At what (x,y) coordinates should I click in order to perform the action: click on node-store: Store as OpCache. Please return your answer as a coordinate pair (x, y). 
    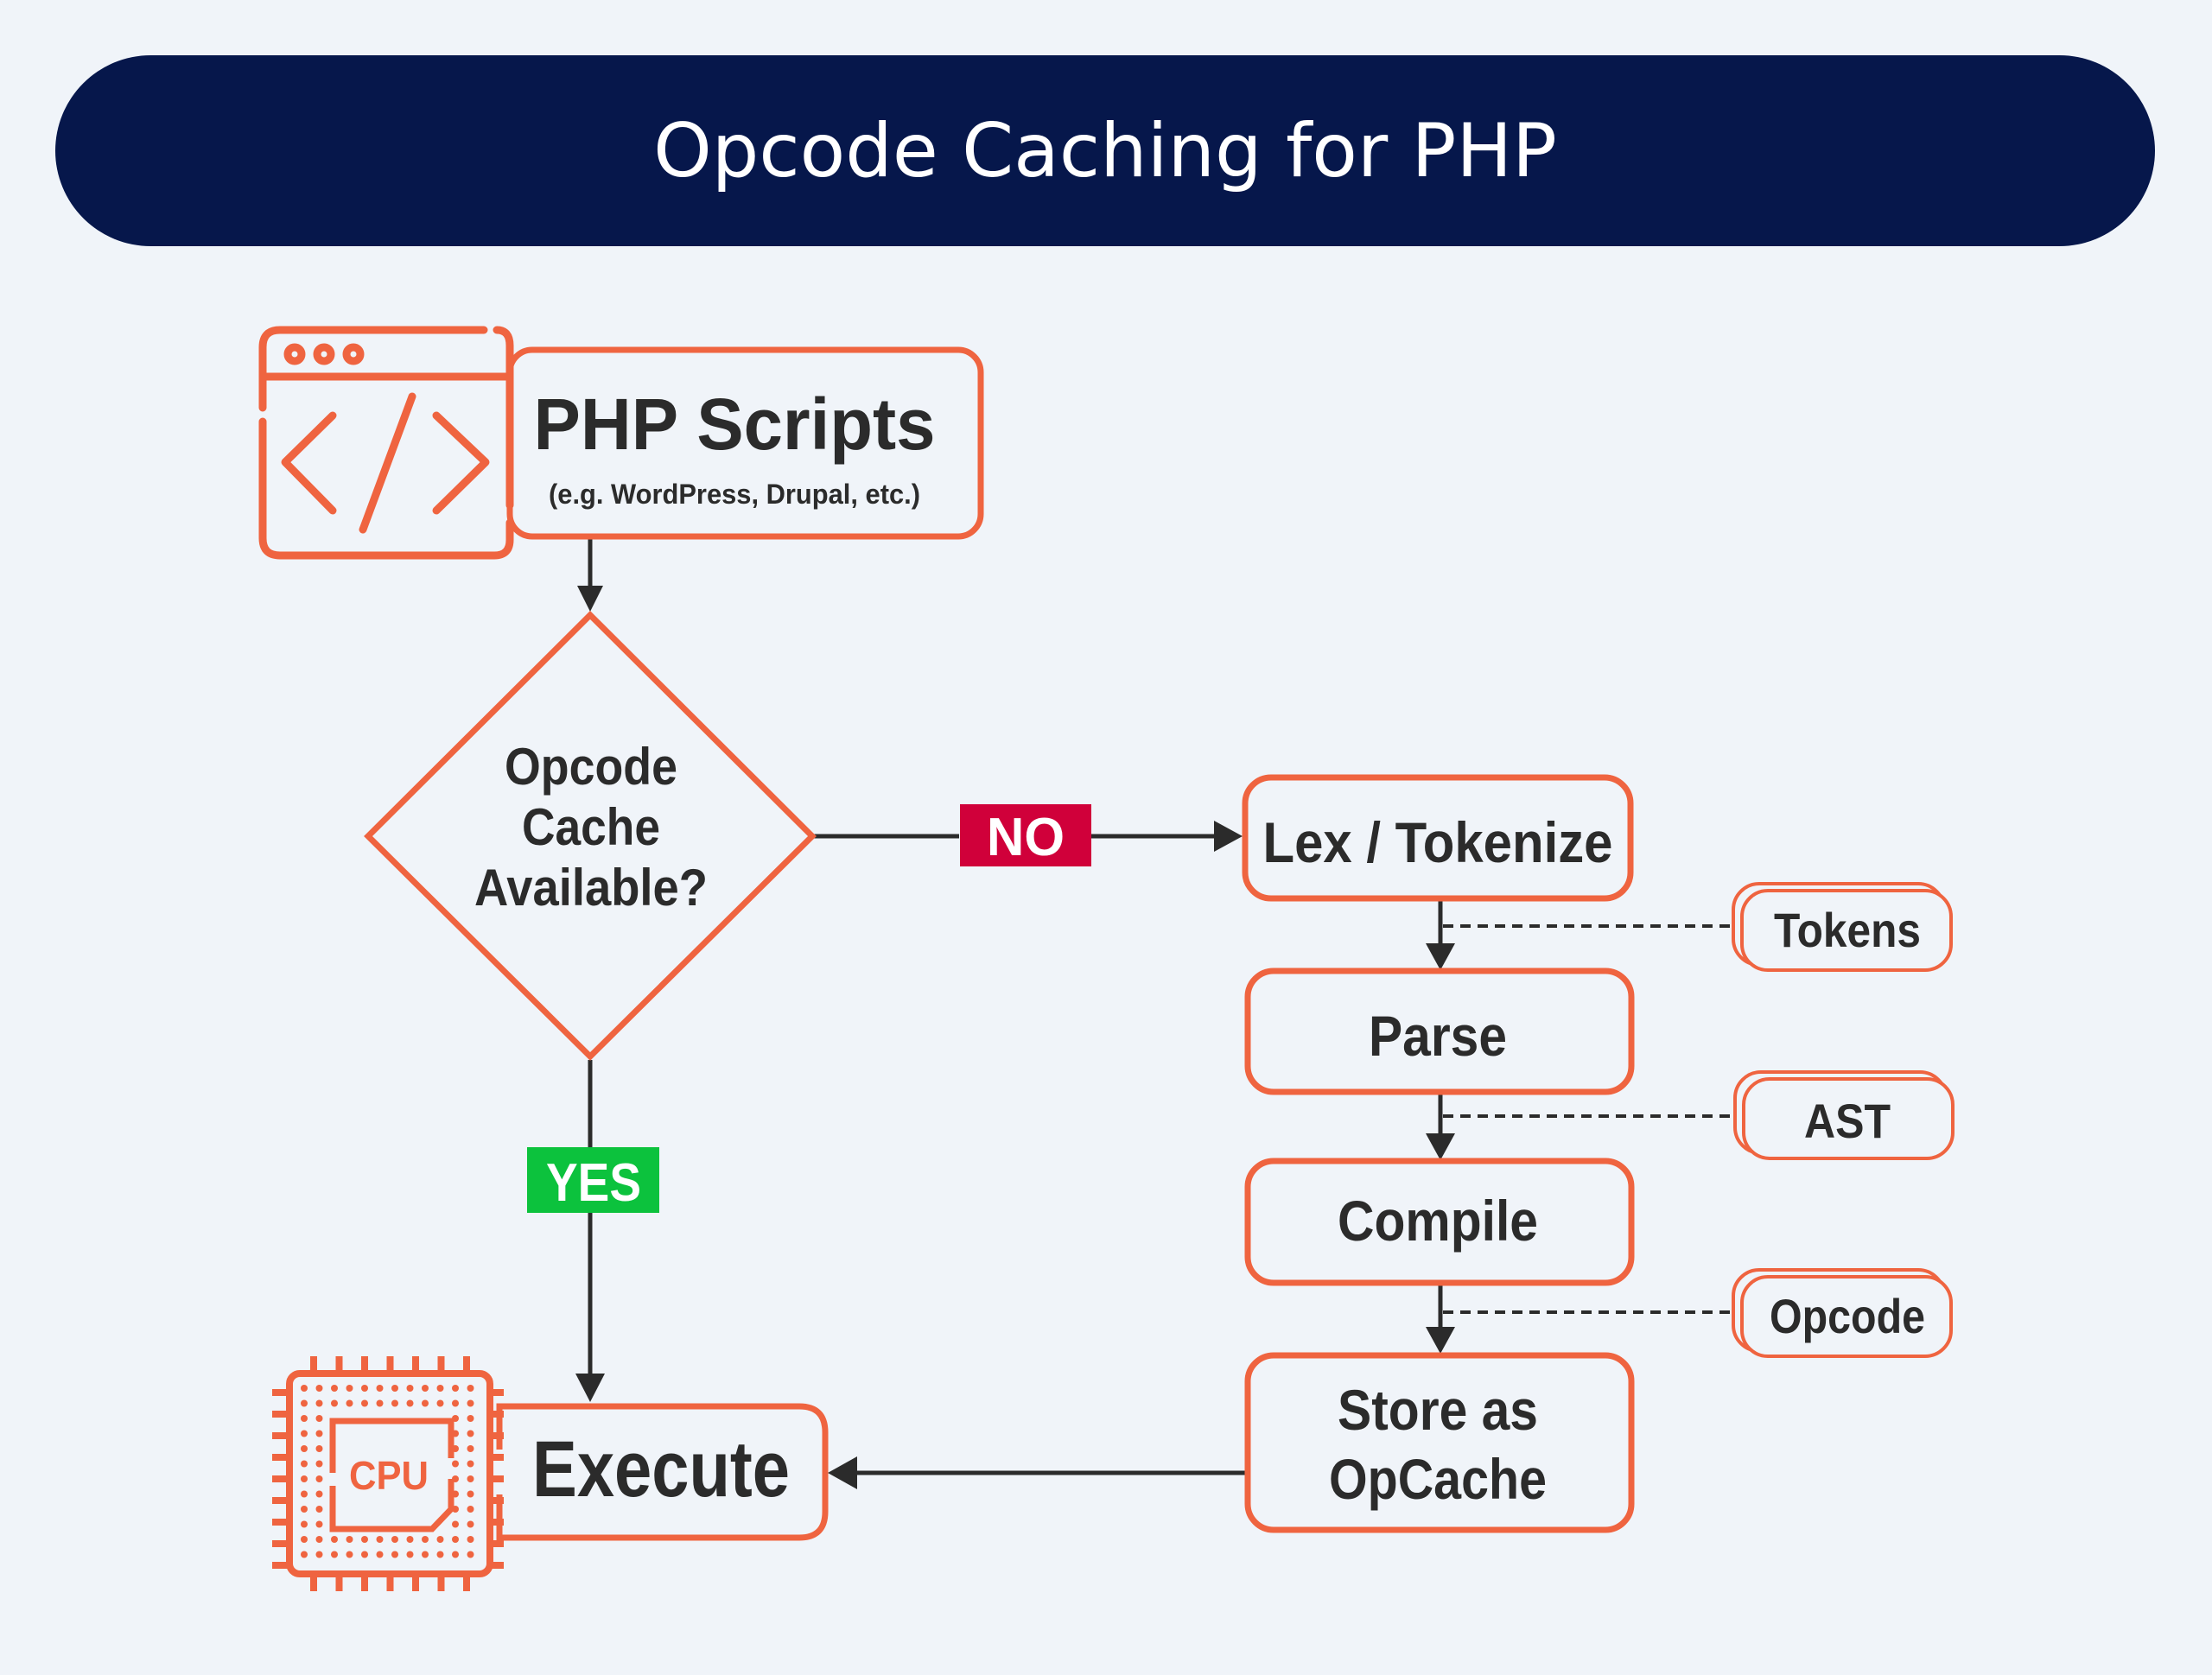
    Looking at the image, I should click on (1439, 1442).